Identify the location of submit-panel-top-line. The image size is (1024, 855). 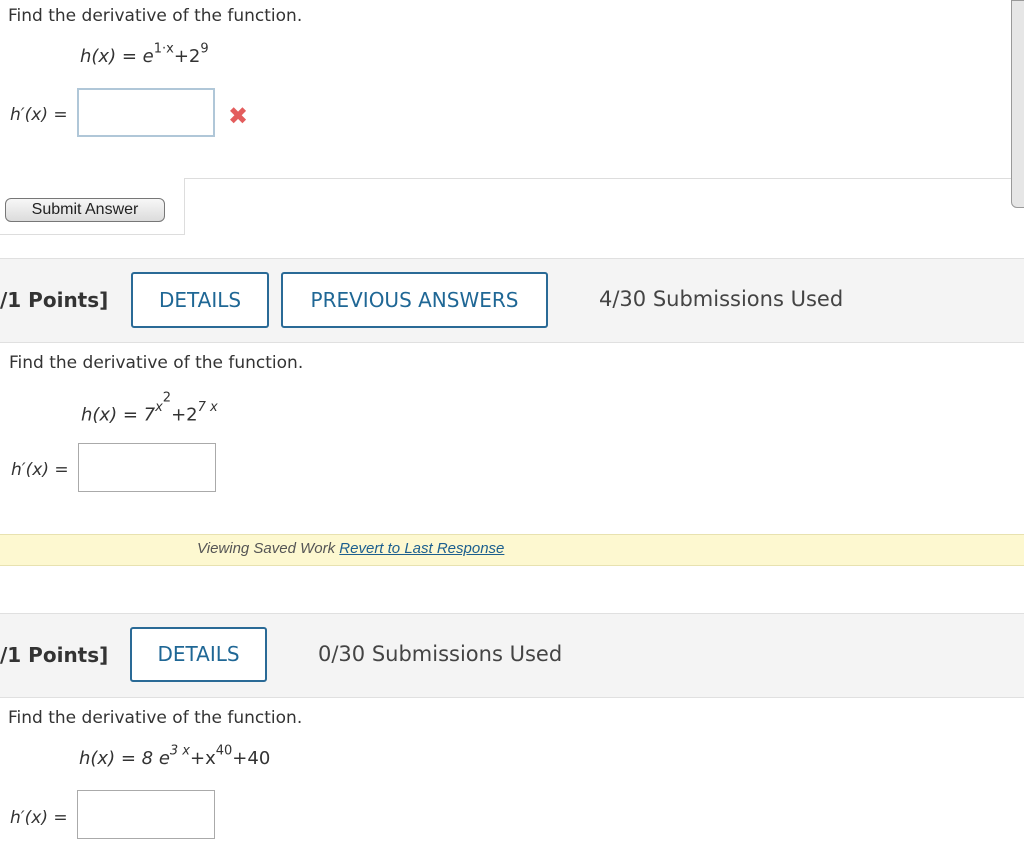
(604, 178).